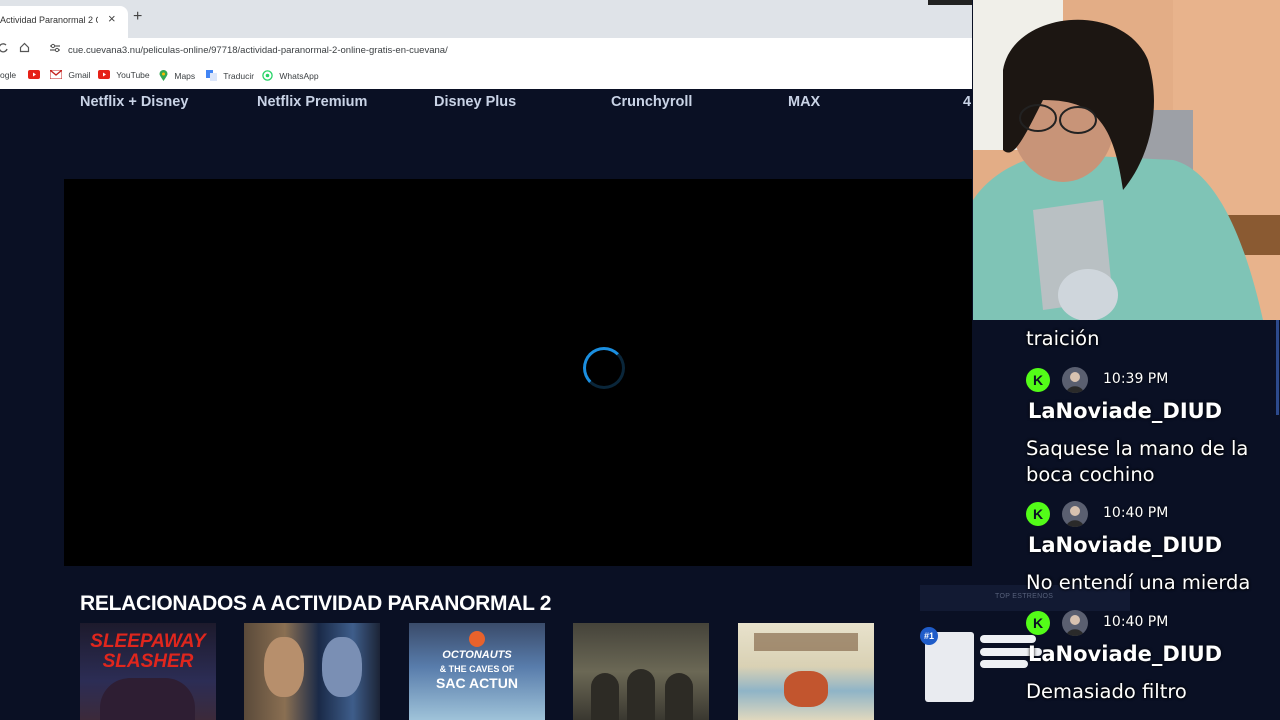 This screenshot has width=1280, height=720. I want to click on site-settings-icon, so click(55, 49).